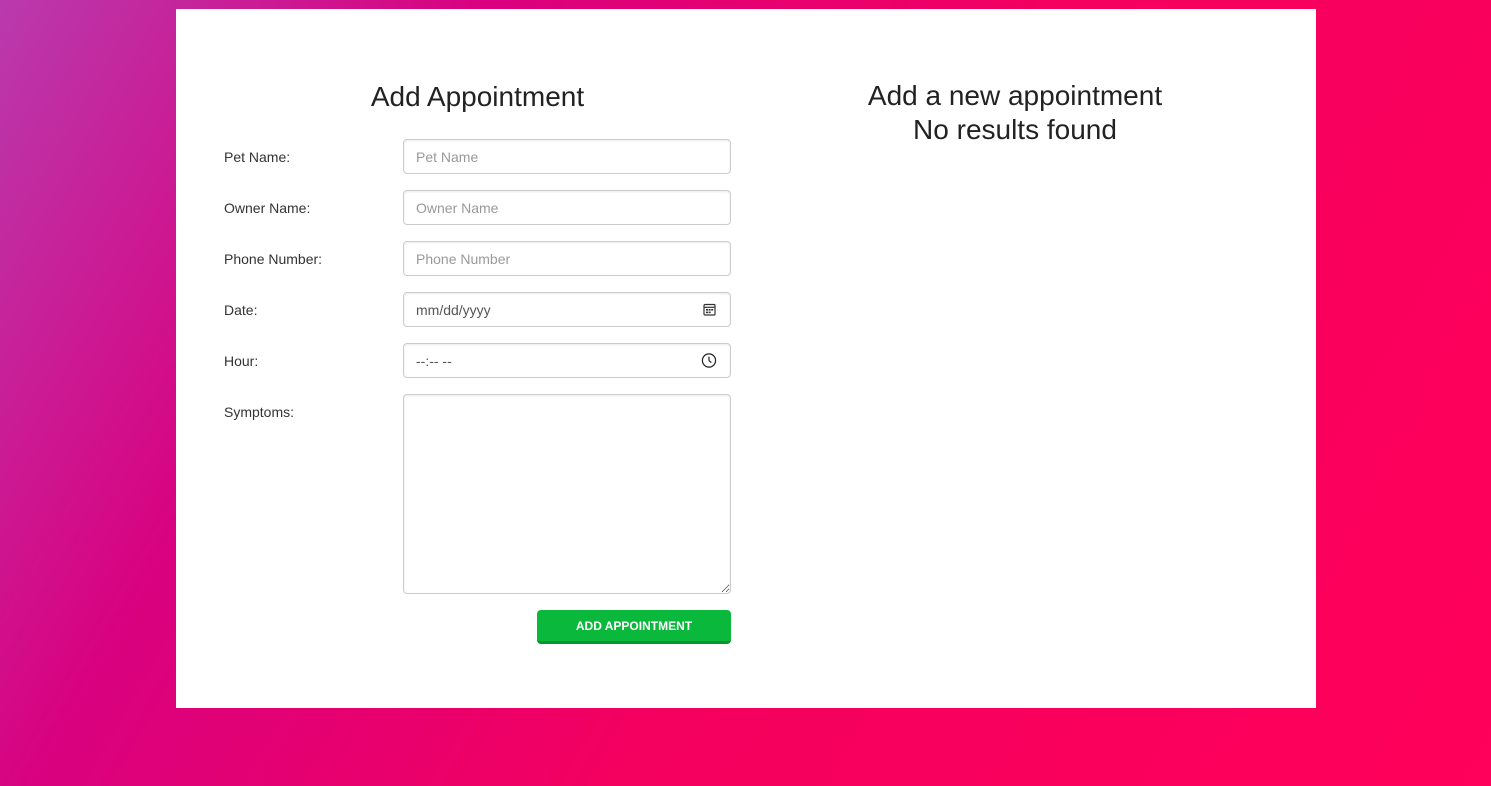  Describe the element at coordinates (1015, 95) in the screenshot. I see `results-title: Add a new appointment` at that location.